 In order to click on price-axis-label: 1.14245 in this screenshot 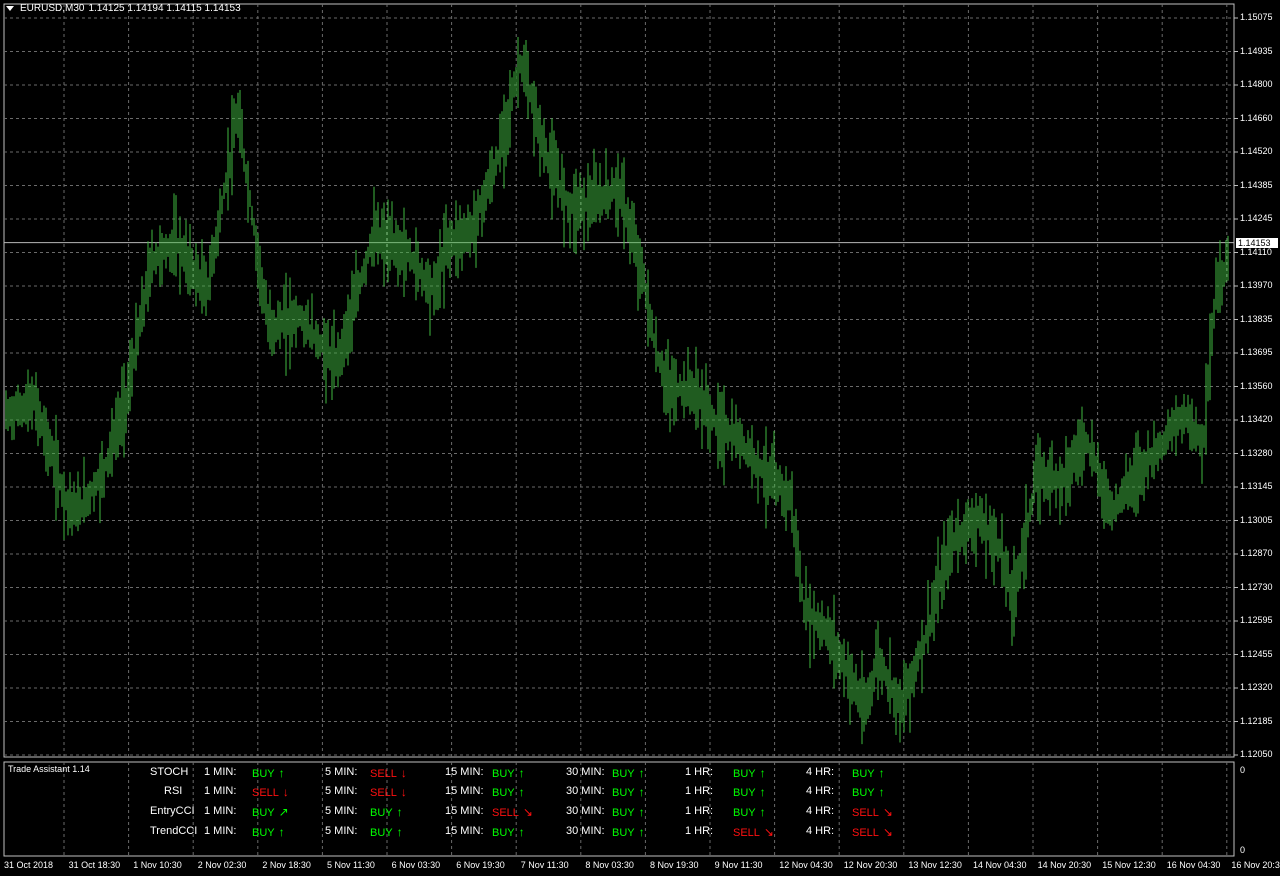, I will do `click(1256, 218)`.